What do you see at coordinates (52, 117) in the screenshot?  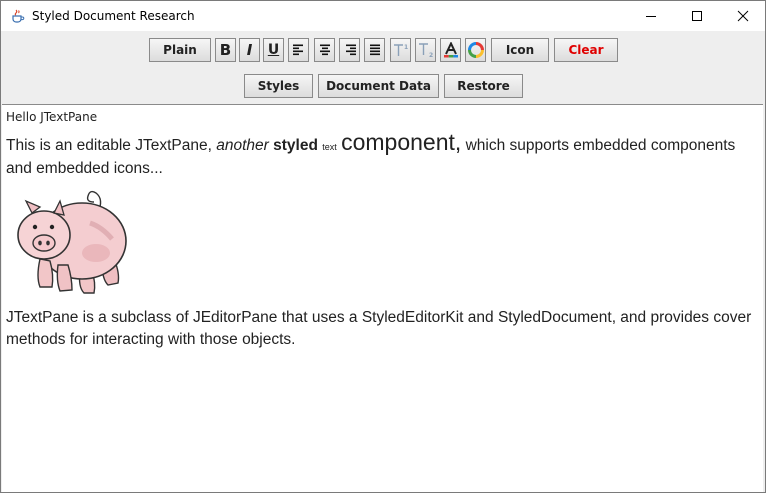 I see `hello-line: Hello JTextPane` at bounding box center [52, 117].